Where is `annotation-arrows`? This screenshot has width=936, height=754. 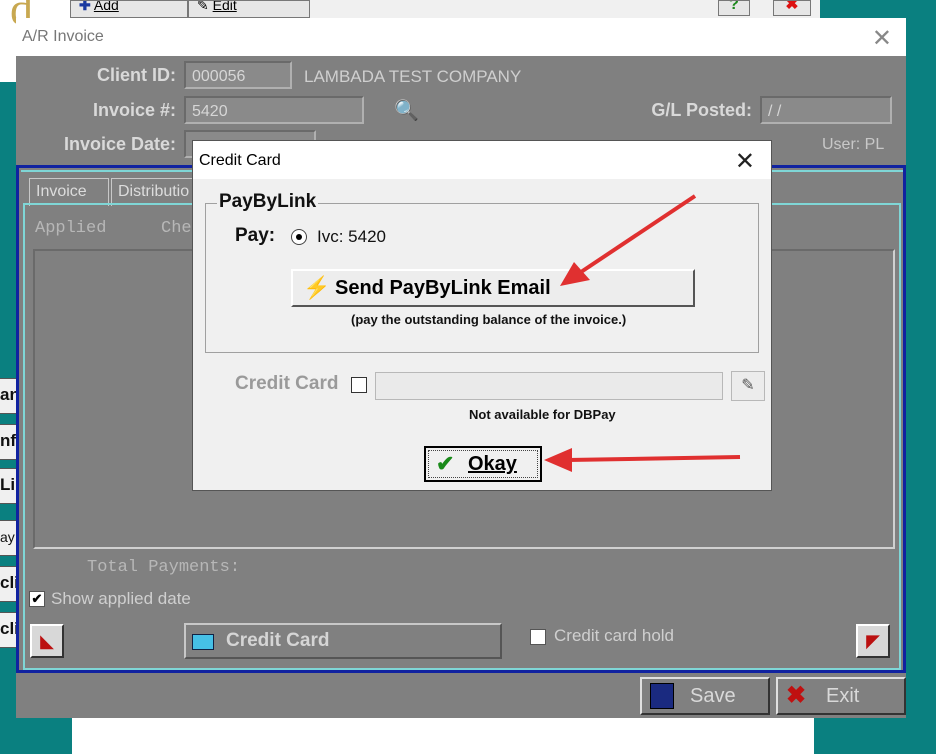 annotation-arrows is located at coordinates (642, 333).